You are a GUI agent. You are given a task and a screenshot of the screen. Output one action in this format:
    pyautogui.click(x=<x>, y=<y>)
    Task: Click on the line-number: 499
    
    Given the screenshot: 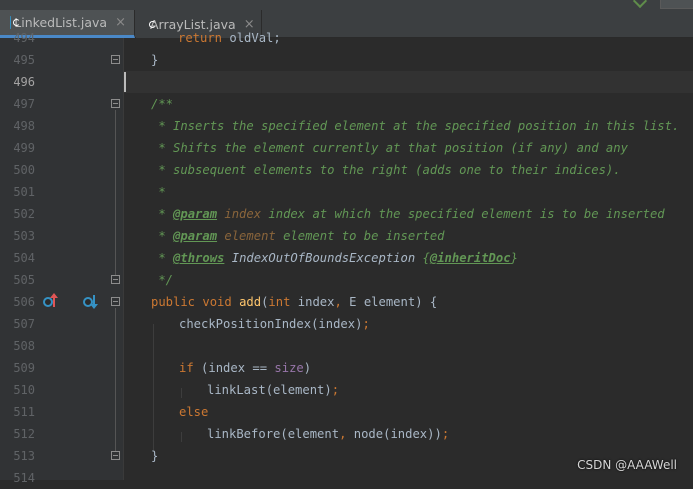 What is the action you would take?
    pyautogui.click(x=17, y=148)
    